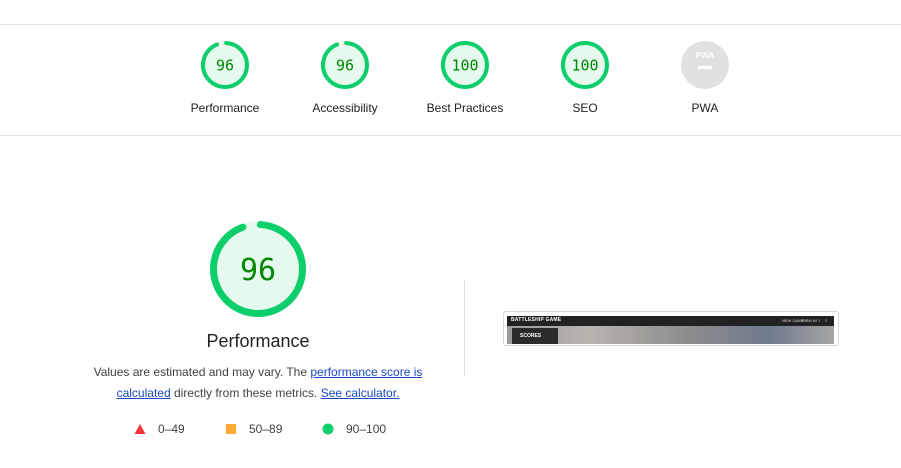 The width and height of the screenshot is (901, 468). Describe the element at coordinates (231, 429) in the screenshot. I see `average-square-icon` at that location.